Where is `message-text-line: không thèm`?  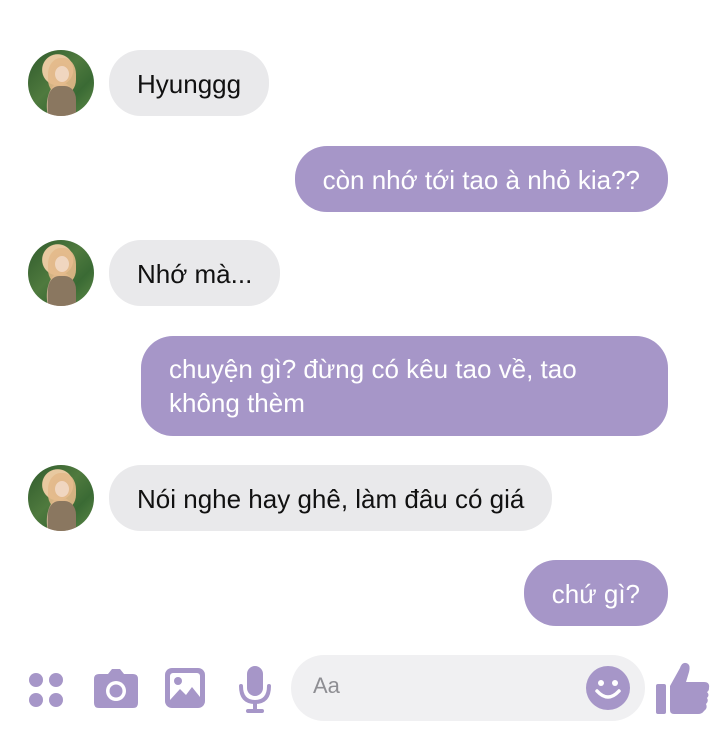
message-text-line: không thèm is located at coordinates (237, 403).